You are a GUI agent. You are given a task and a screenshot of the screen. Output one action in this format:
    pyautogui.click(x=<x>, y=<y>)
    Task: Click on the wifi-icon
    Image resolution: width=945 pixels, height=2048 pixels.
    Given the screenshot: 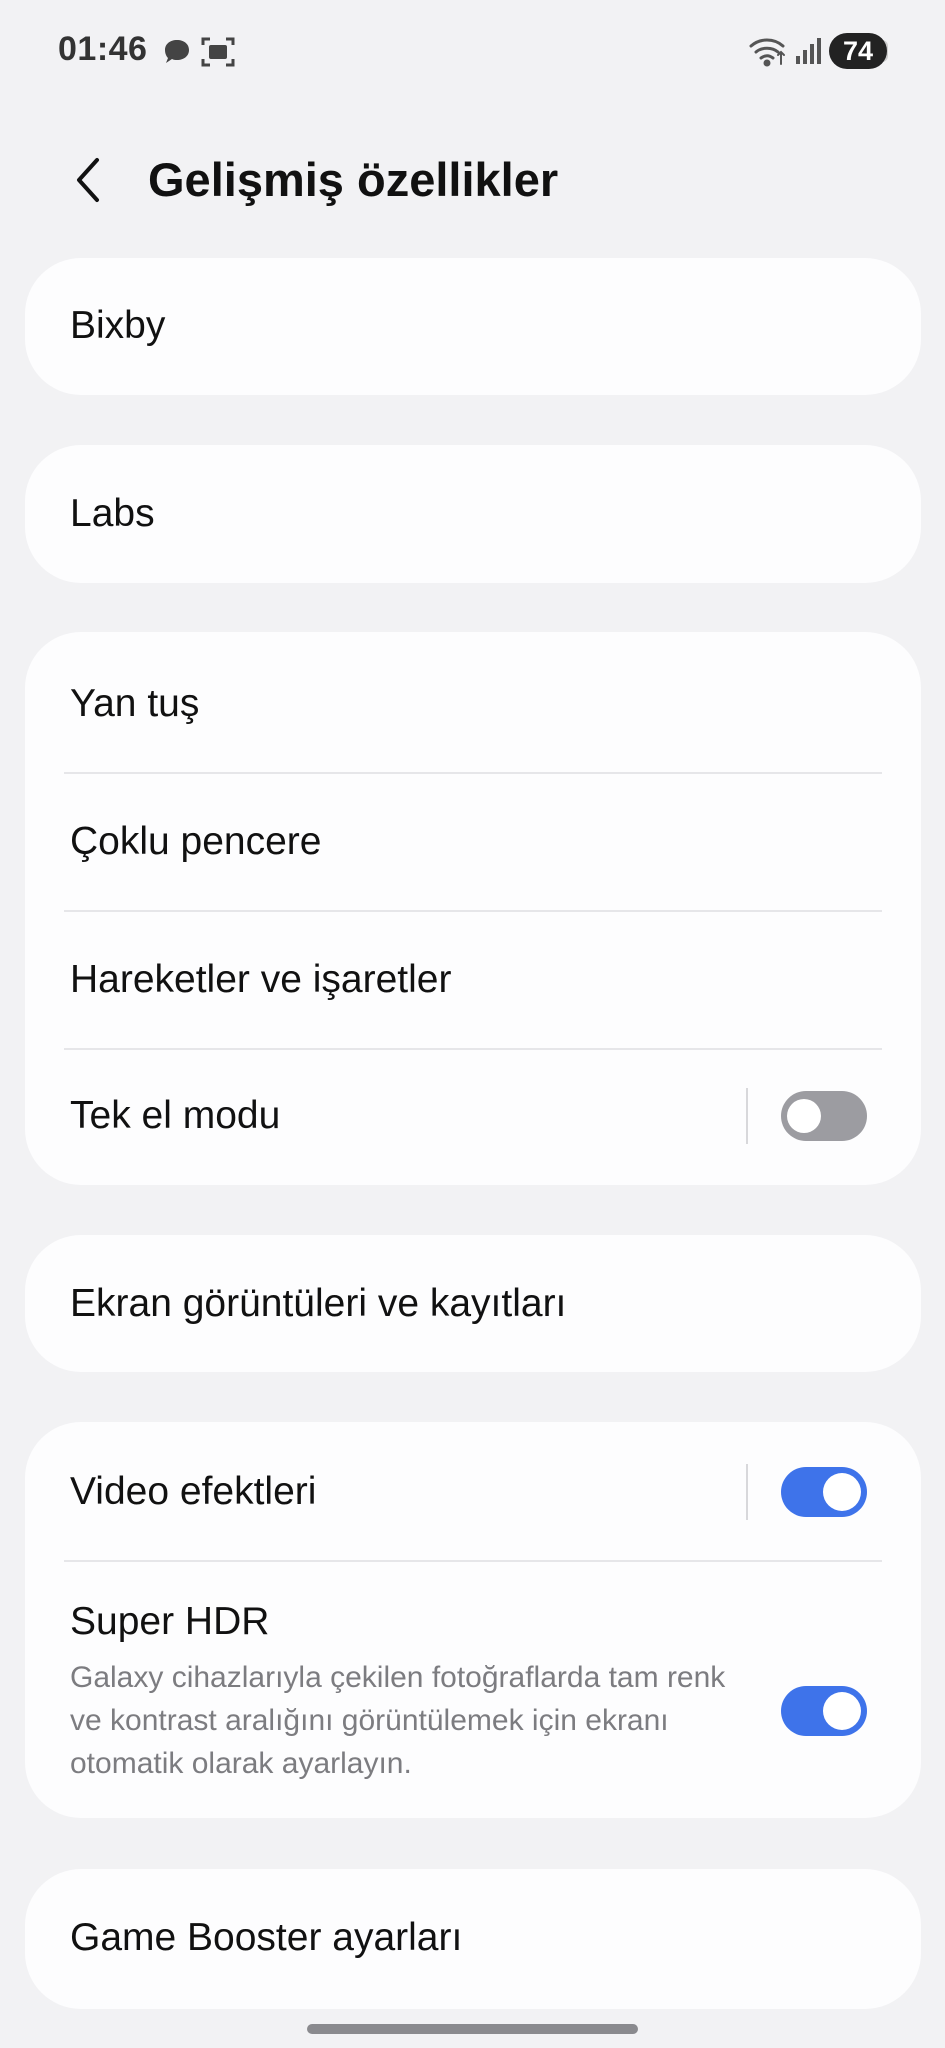 What is the action you would take?
    pyautogui.click(x=768, y=53)
    